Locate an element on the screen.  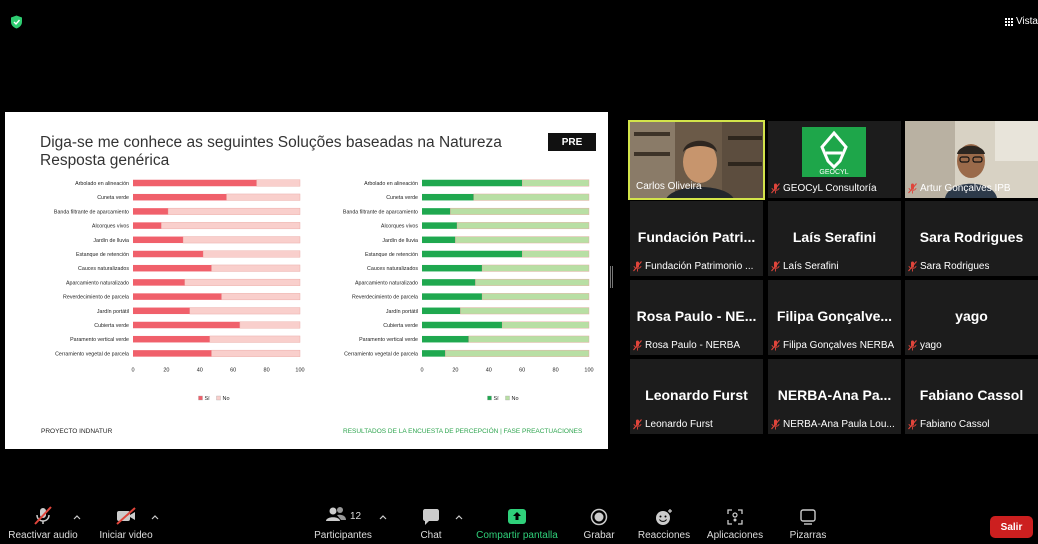
shield-icon is located at coordinates (16, 22).